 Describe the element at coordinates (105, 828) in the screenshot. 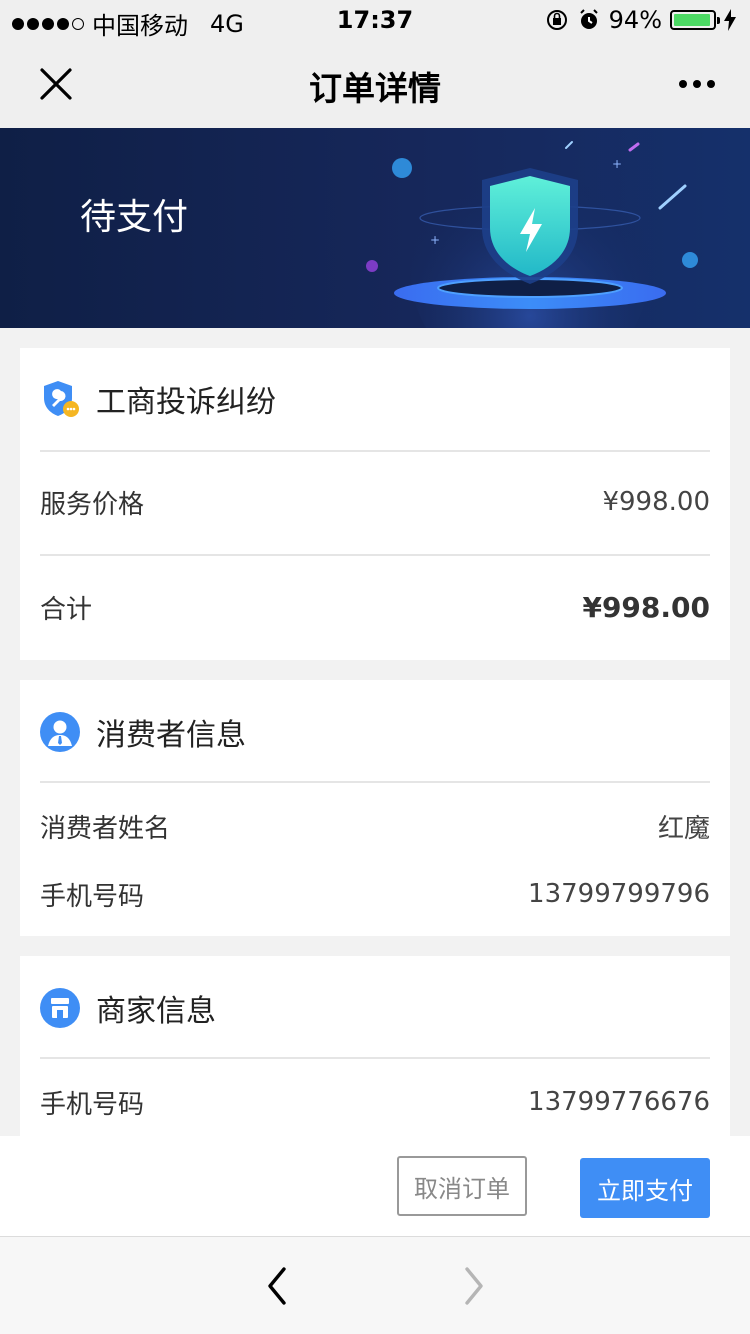

I see `consumer-name-label: 消费者姓名` at that location.